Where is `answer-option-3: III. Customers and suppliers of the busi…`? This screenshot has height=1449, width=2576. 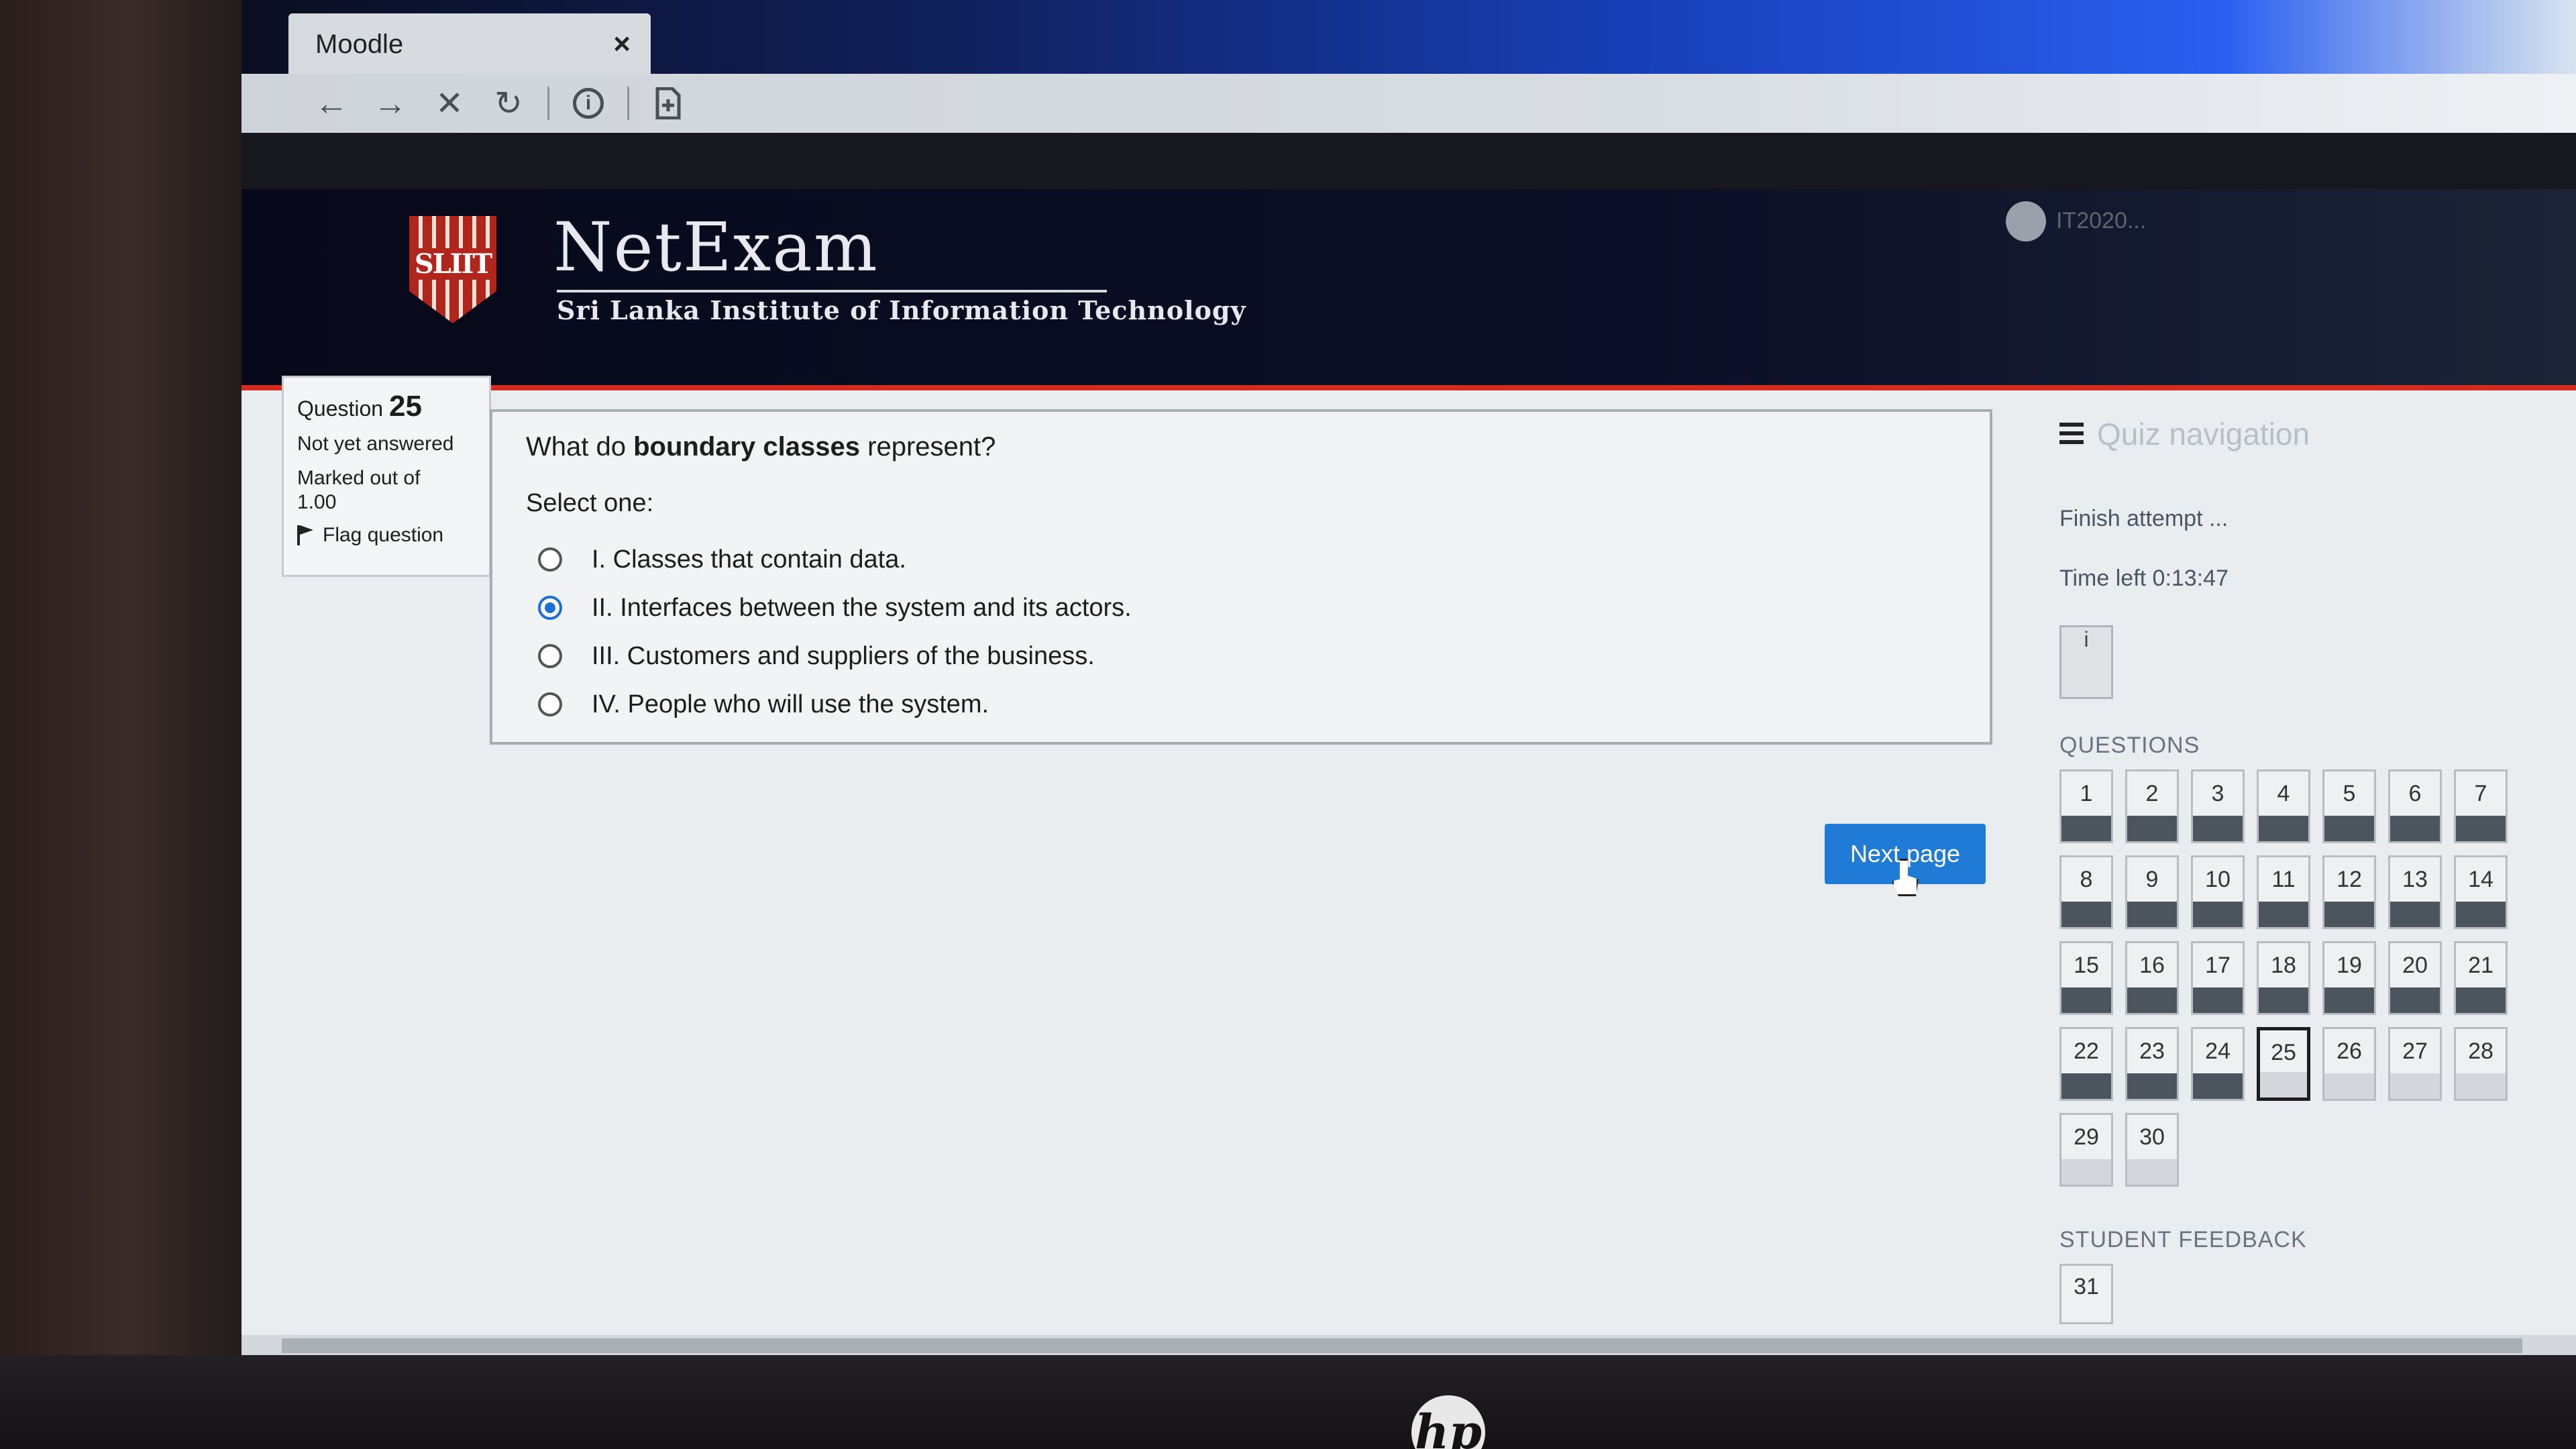 answer-option-3: III. Customers and suppliers of the busi… is located at coordinates (1247, 656).